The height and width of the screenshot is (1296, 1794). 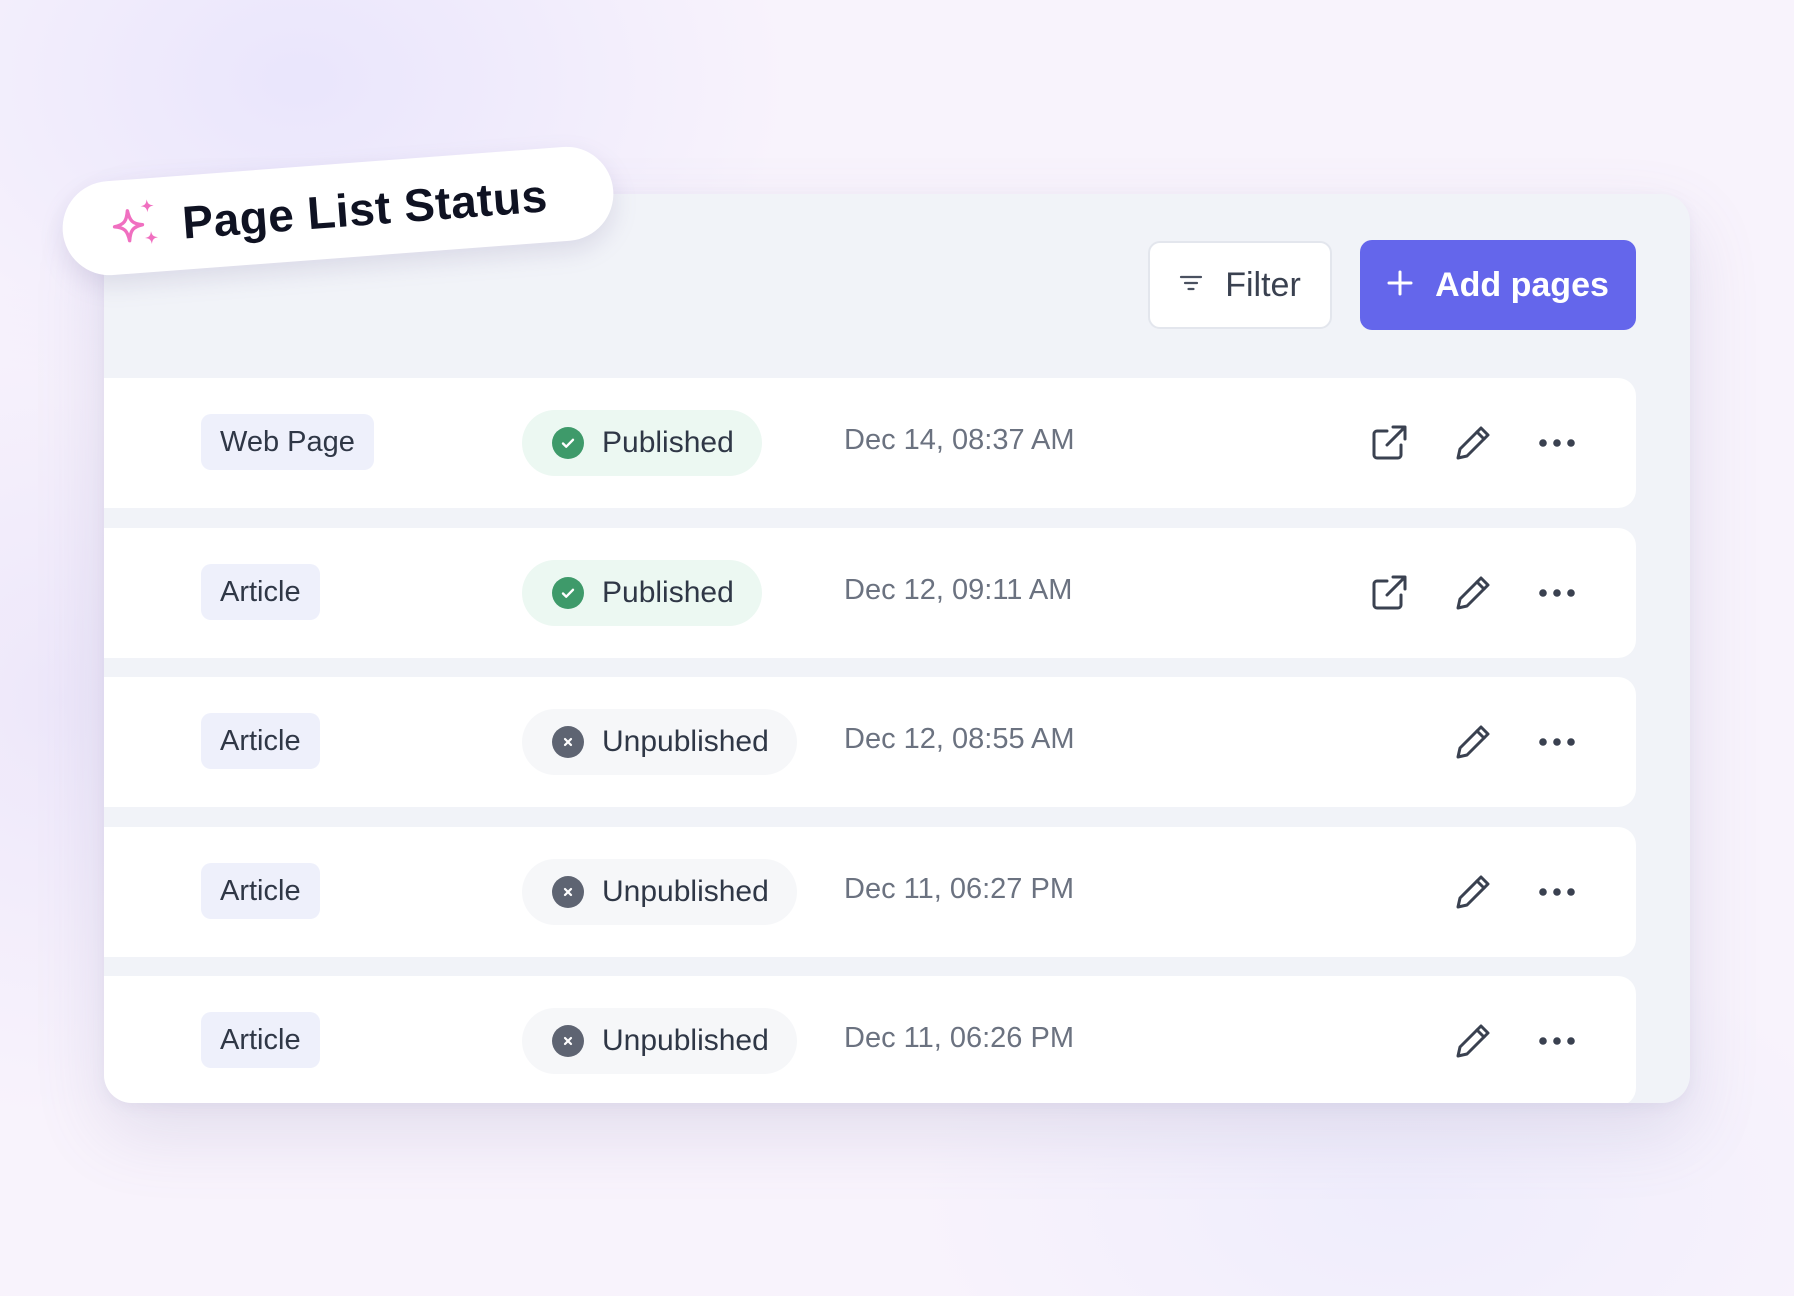 What do you see at coordinates (1191, 285) in the screenshot?
I see `filter-icon` at bounding box center [1191, 285].